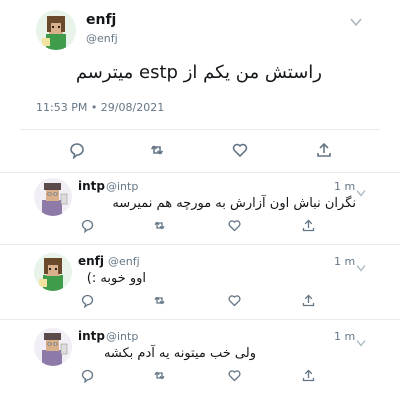 This screenshot has width=400, height=400. Describe the element at coordinates (116, 278) in the screenshot. I see `reply-text: اوو خوبه :)` at that location.